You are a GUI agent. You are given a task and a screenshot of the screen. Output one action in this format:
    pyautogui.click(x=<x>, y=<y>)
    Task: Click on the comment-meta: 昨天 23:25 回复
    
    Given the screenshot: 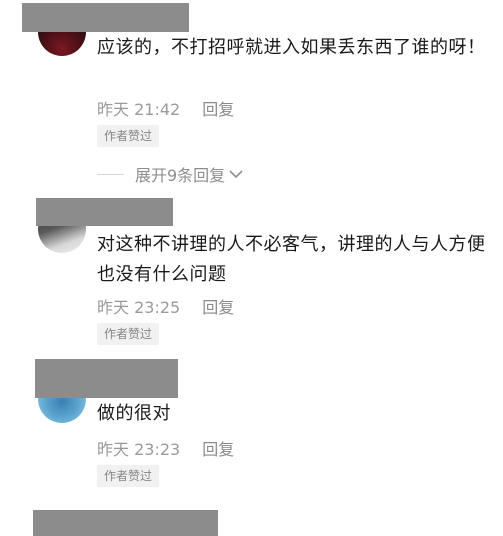 What is the action you would take?
    pyautogui.click(x=165, y=306)
    